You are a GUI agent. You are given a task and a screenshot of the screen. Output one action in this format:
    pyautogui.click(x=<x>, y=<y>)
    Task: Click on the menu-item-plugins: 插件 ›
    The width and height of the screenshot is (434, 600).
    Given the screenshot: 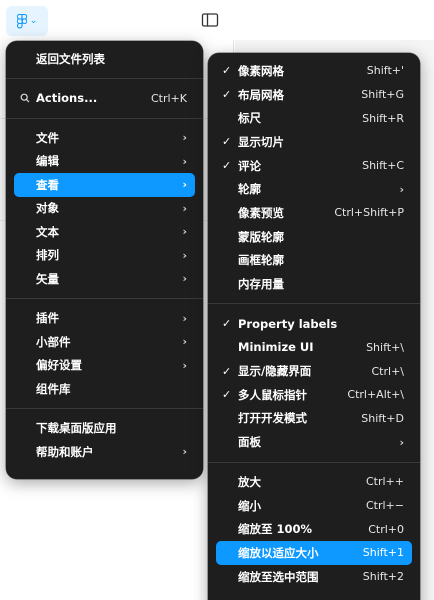 What is the action you would take?
    pyautogui.click(x=104, y=319)
    